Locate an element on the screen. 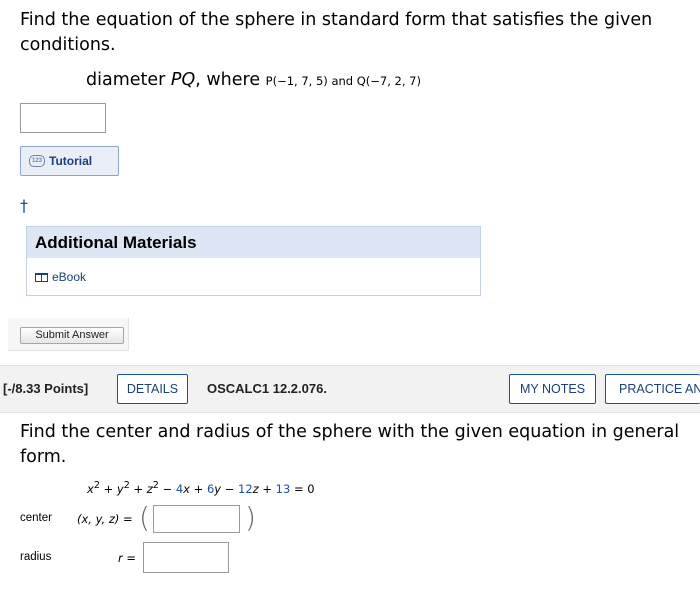 The image size is (700, 600). condition-pq: PQ is located at coordinates (183, 80).